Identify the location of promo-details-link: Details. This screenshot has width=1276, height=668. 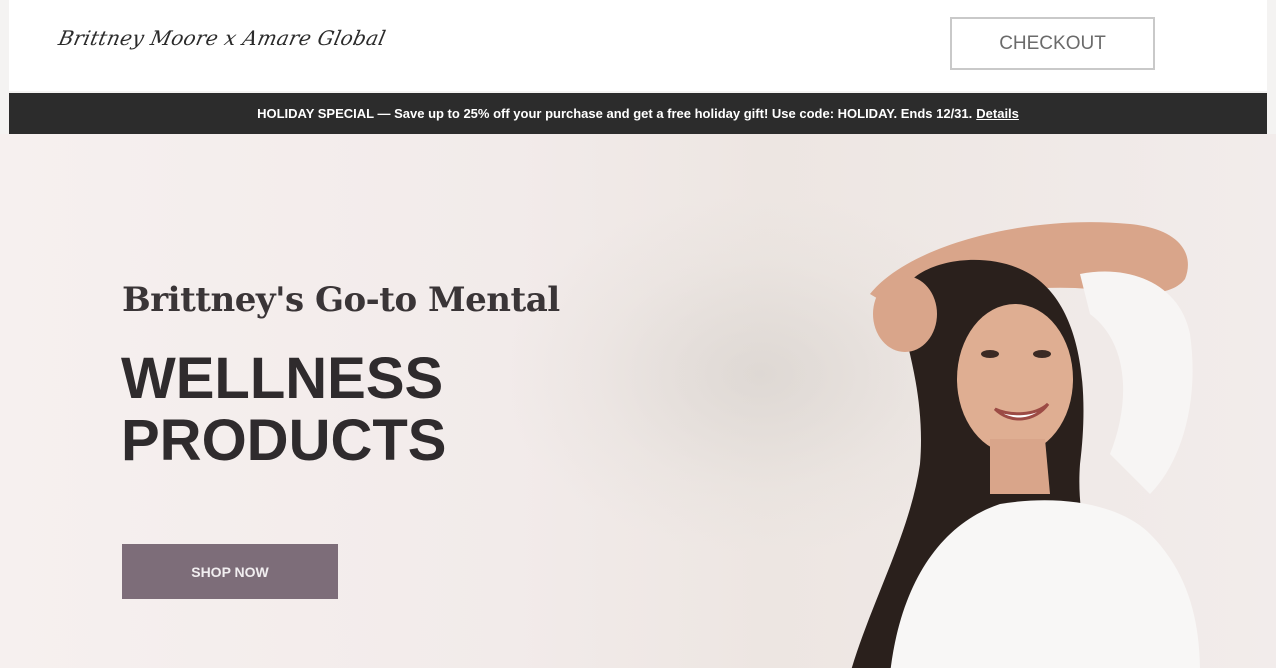
(997, 113).